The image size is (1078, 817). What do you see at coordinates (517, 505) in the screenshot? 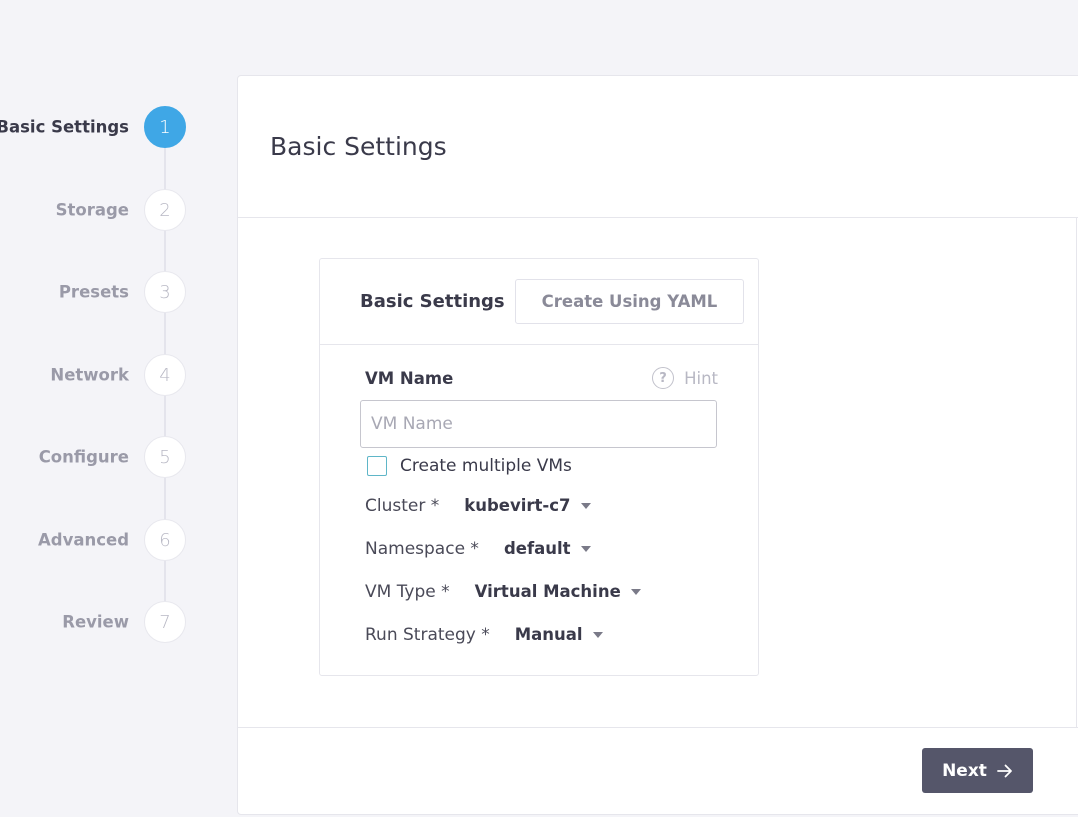
I see `cluster-value: kubevirt-c7` at bounding box center [517, 505].